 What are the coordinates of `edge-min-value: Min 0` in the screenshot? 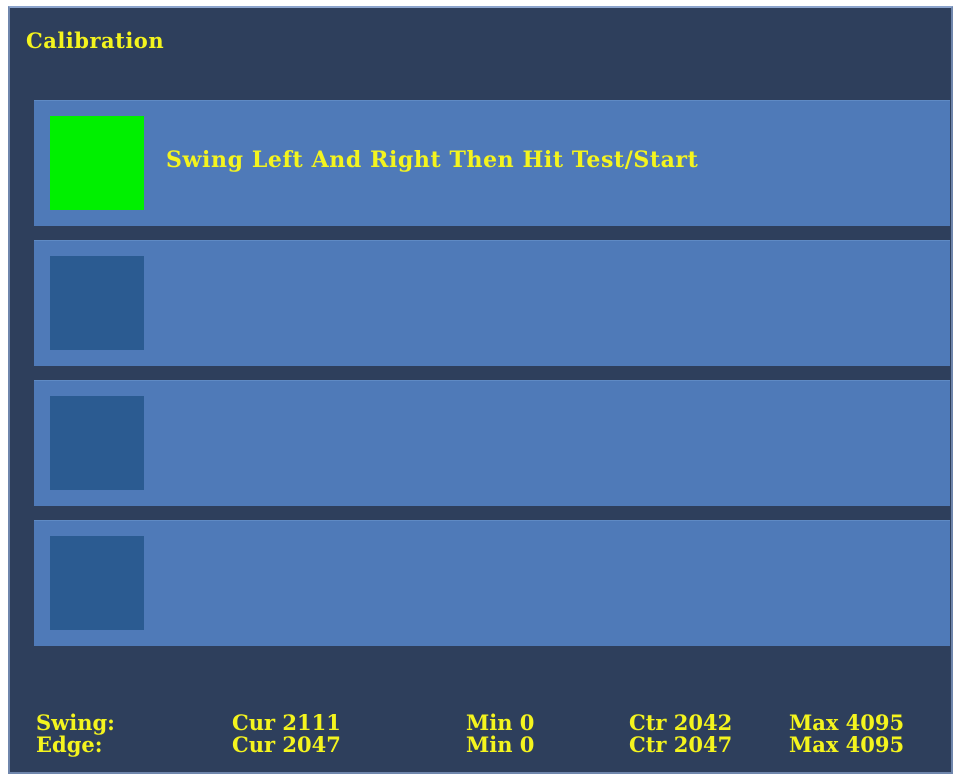 It's located at (500, 744).